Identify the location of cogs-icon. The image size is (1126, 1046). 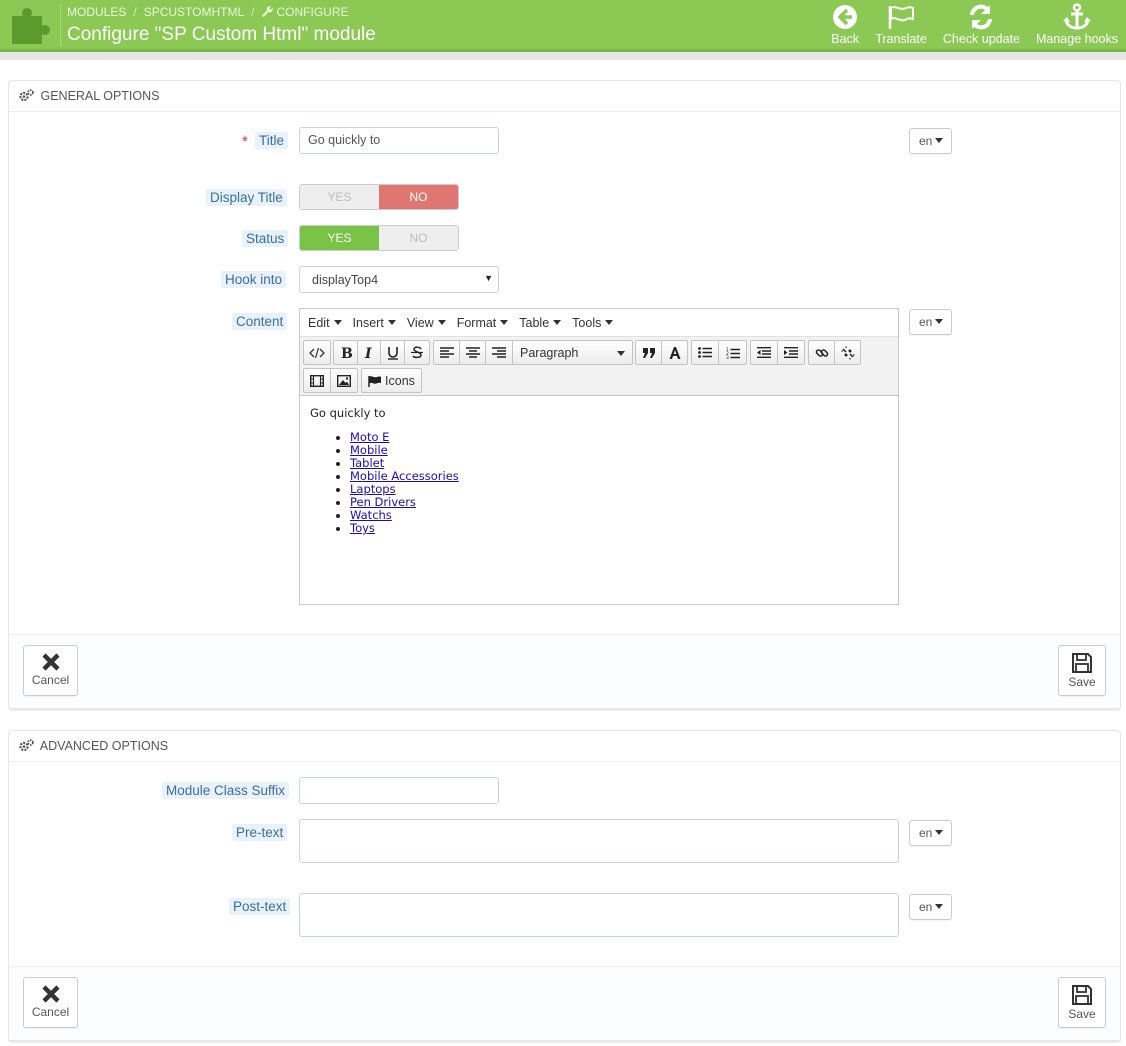
(26, 745).